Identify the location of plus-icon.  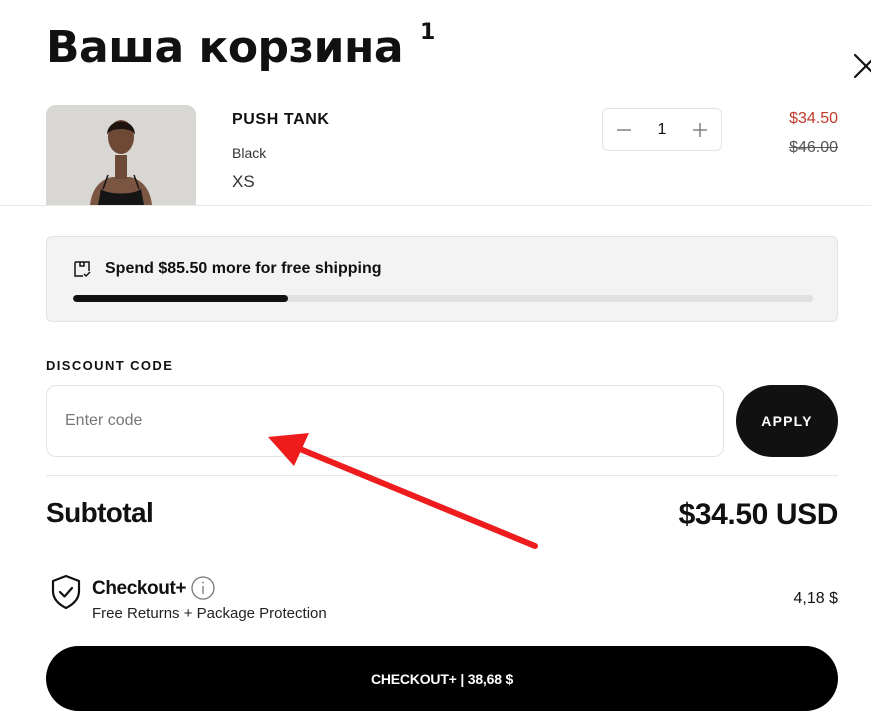
(700, 130).